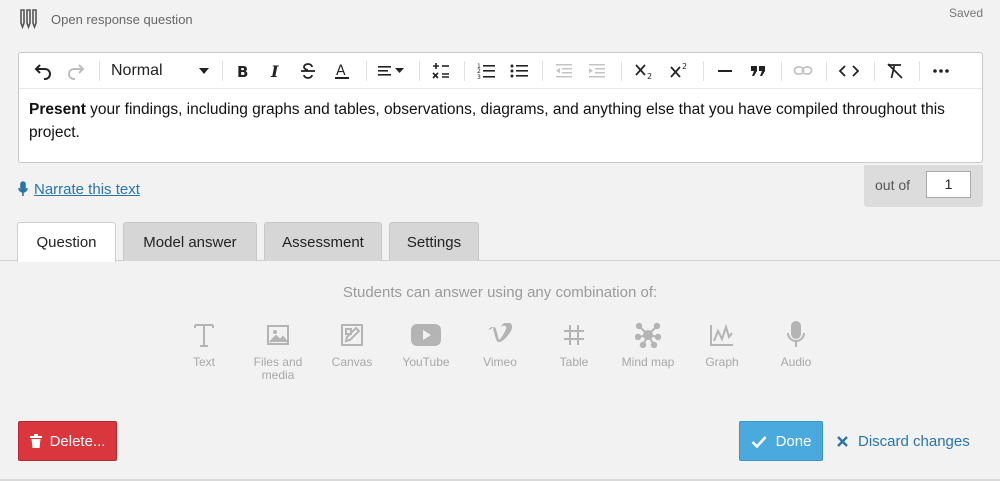  Describe the element at coordinates (486, 71) in the screenshot. I see `ordered-list-icon: 123` at that location.